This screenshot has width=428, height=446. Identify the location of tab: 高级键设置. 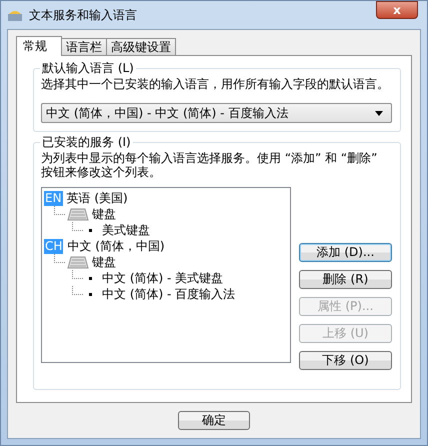
(141, 46).